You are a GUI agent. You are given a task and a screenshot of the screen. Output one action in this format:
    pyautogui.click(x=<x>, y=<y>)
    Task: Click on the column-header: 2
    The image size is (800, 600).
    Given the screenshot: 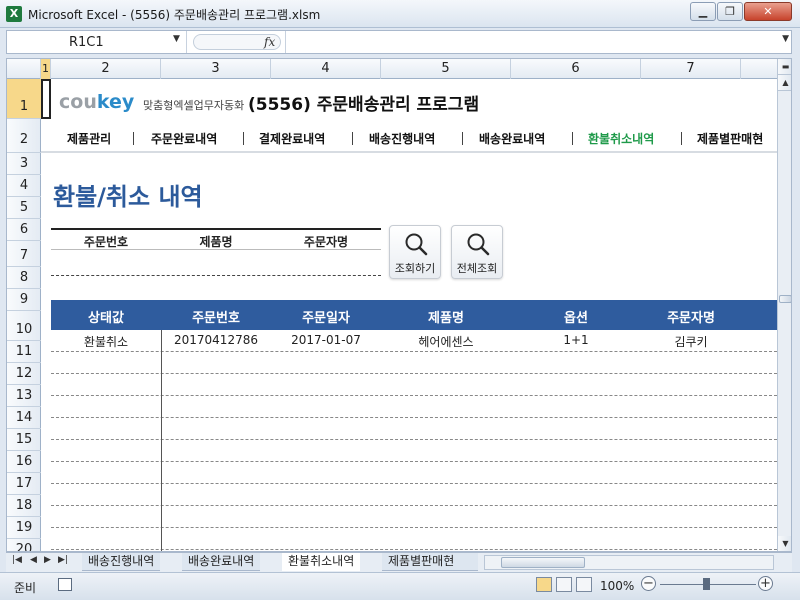 What is the action you would take?
    pyautogui.click(x=106, y=69)
    